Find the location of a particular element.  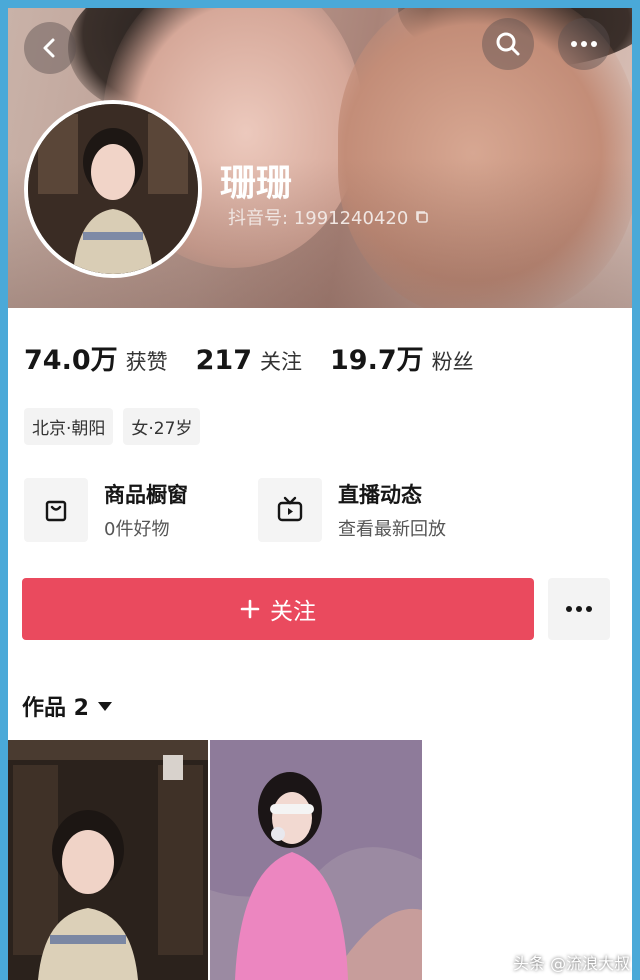

tab-works-label: 作品 2 is located at coordinates (55, 708).